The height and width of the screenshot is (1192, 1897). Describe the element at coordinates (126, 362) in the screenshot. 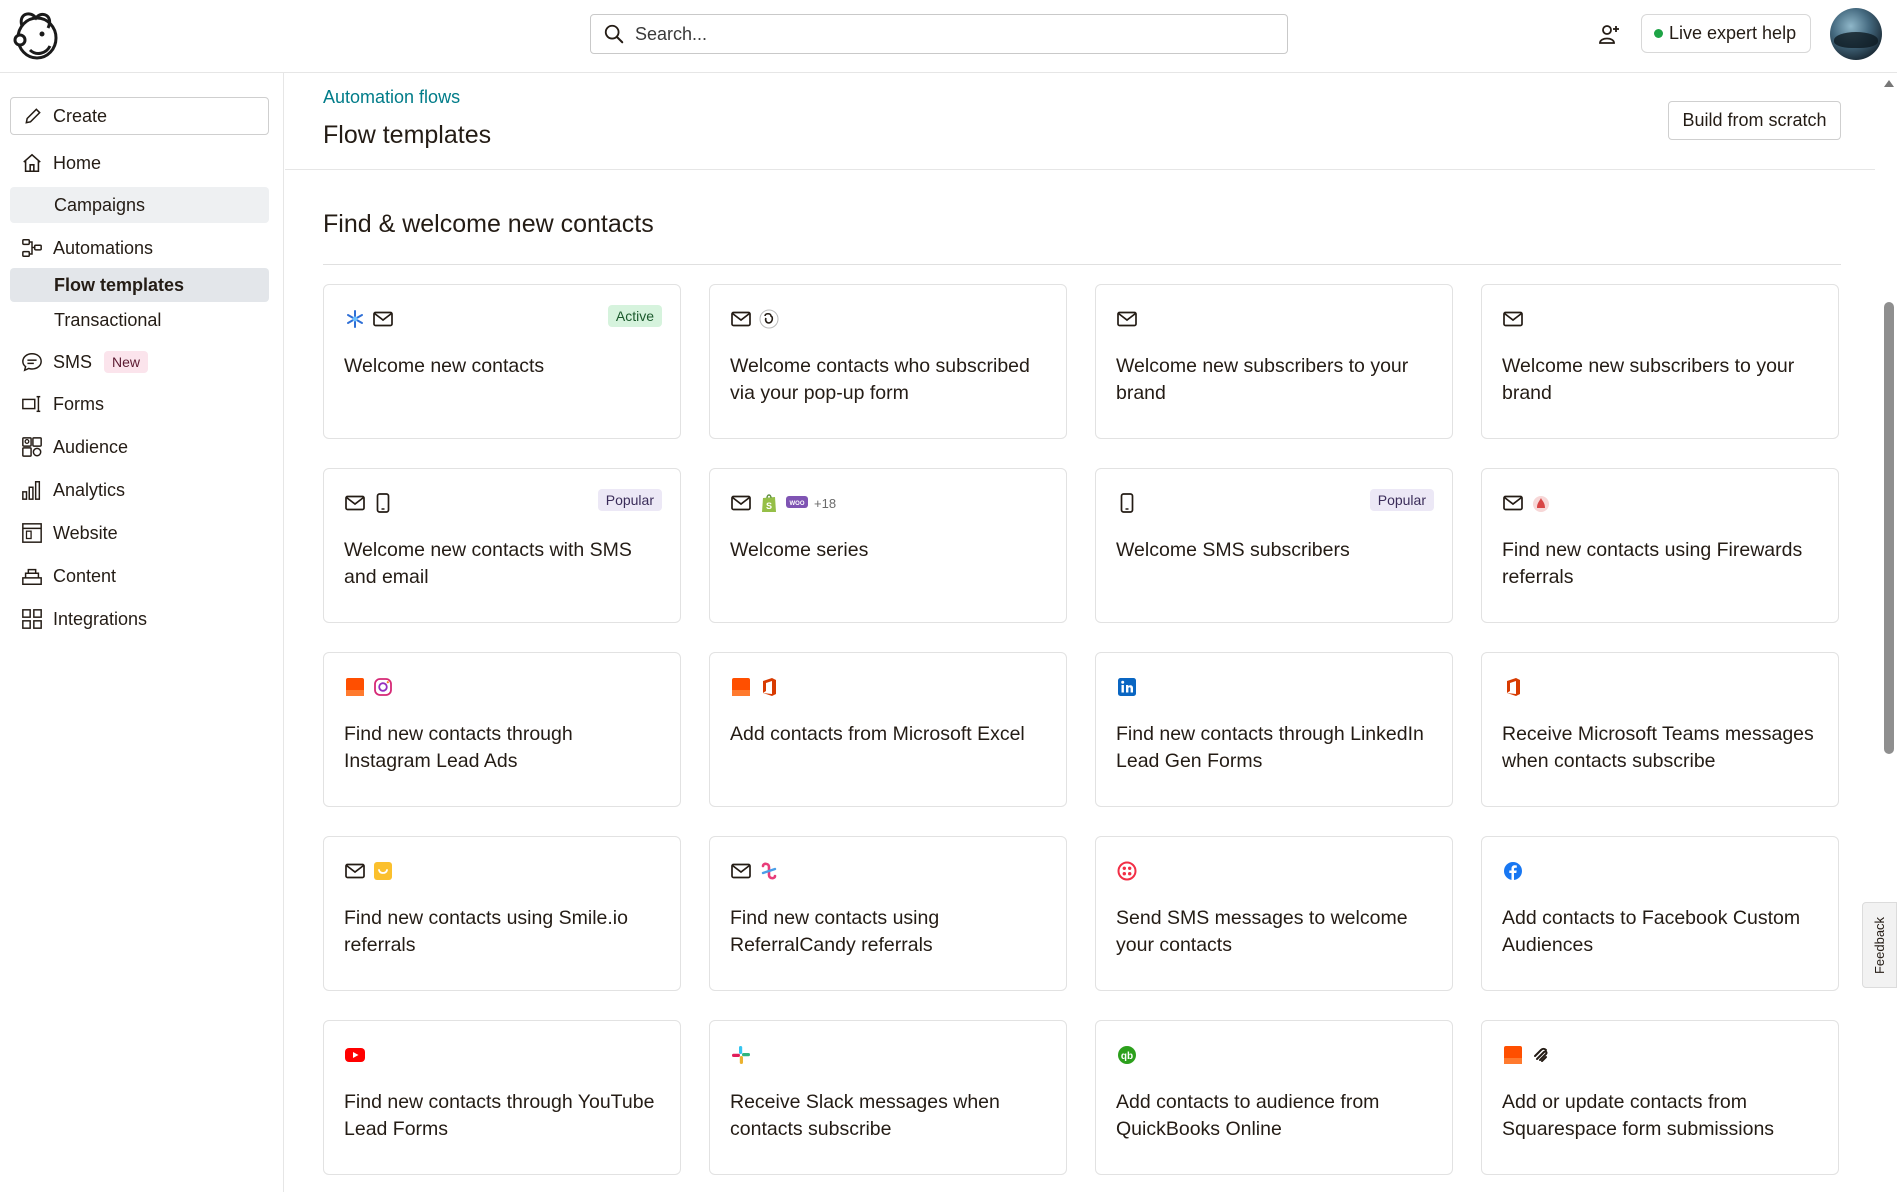

I see `new-badge: New` at that location.